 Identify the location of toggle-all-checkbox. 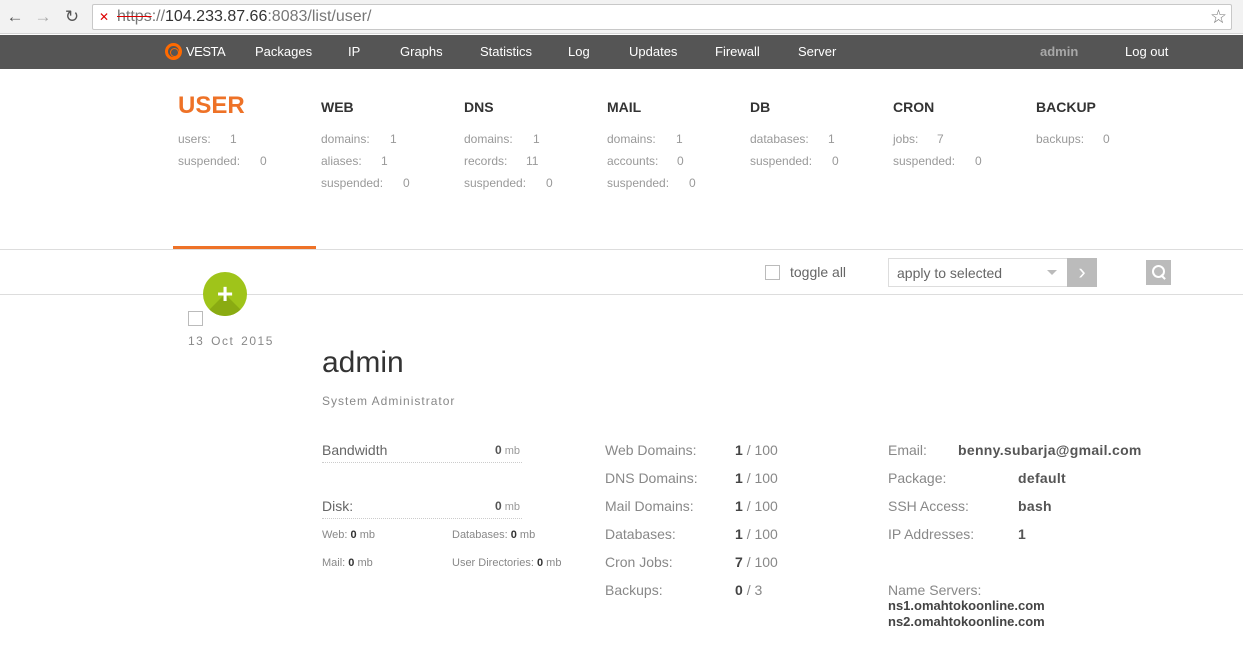
(772, 272).